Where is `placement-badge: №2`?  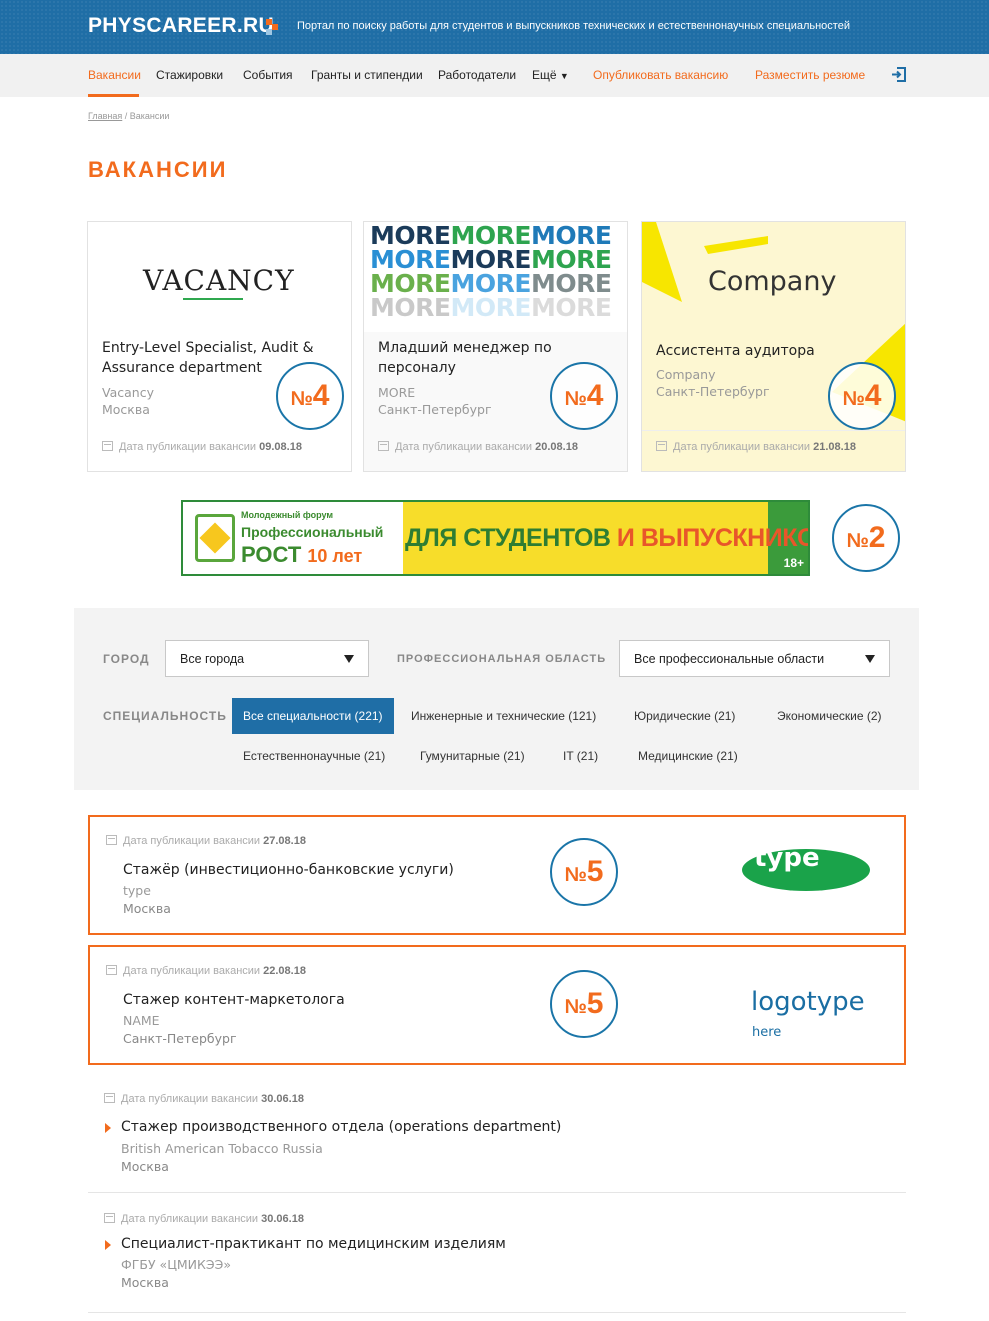 placement-badge: №2 is located at coordinates (866, 538).